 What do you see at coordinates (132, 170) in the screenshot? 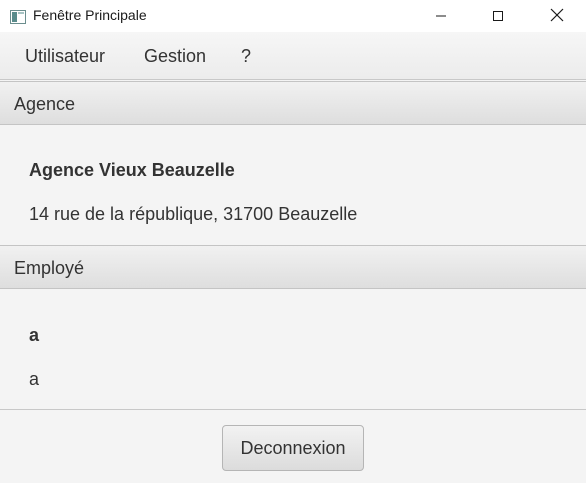
I see `agence-name: Agence Vieux Beauzelle` at bounding box center [132, 170].